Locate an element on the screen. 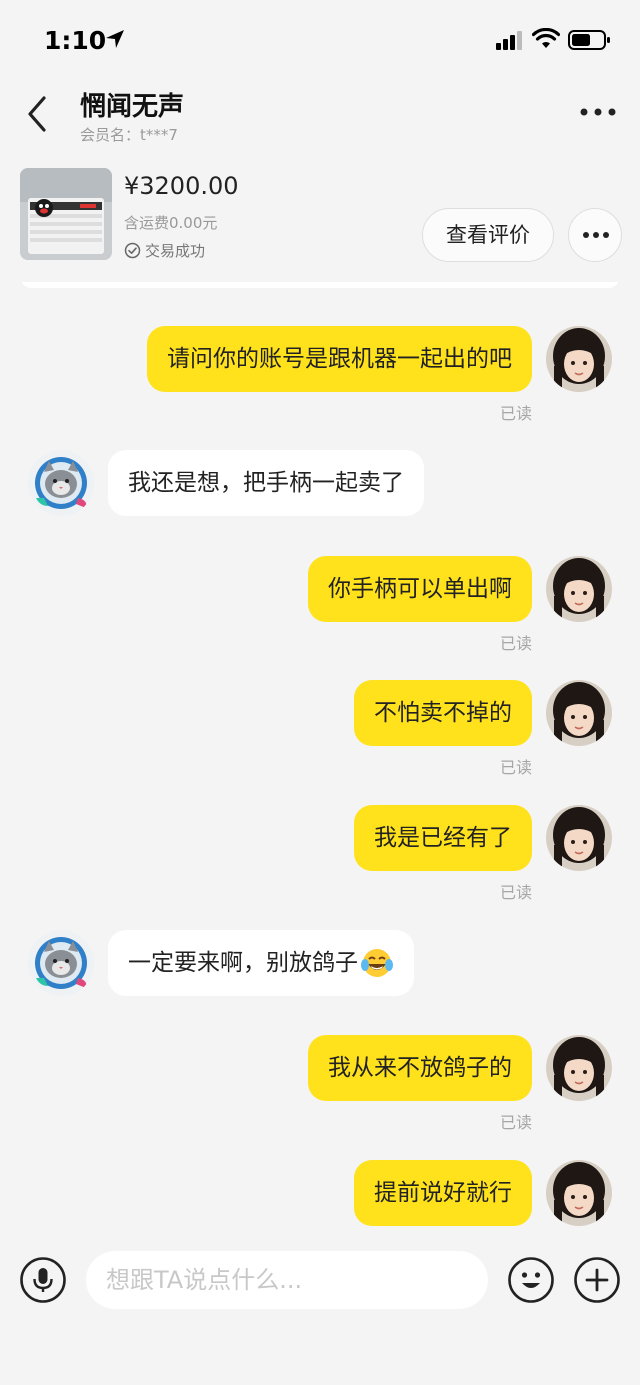 The width and height of the screenshot is (640, 1385). emoji-icon is located at coordinates (531, 1280).